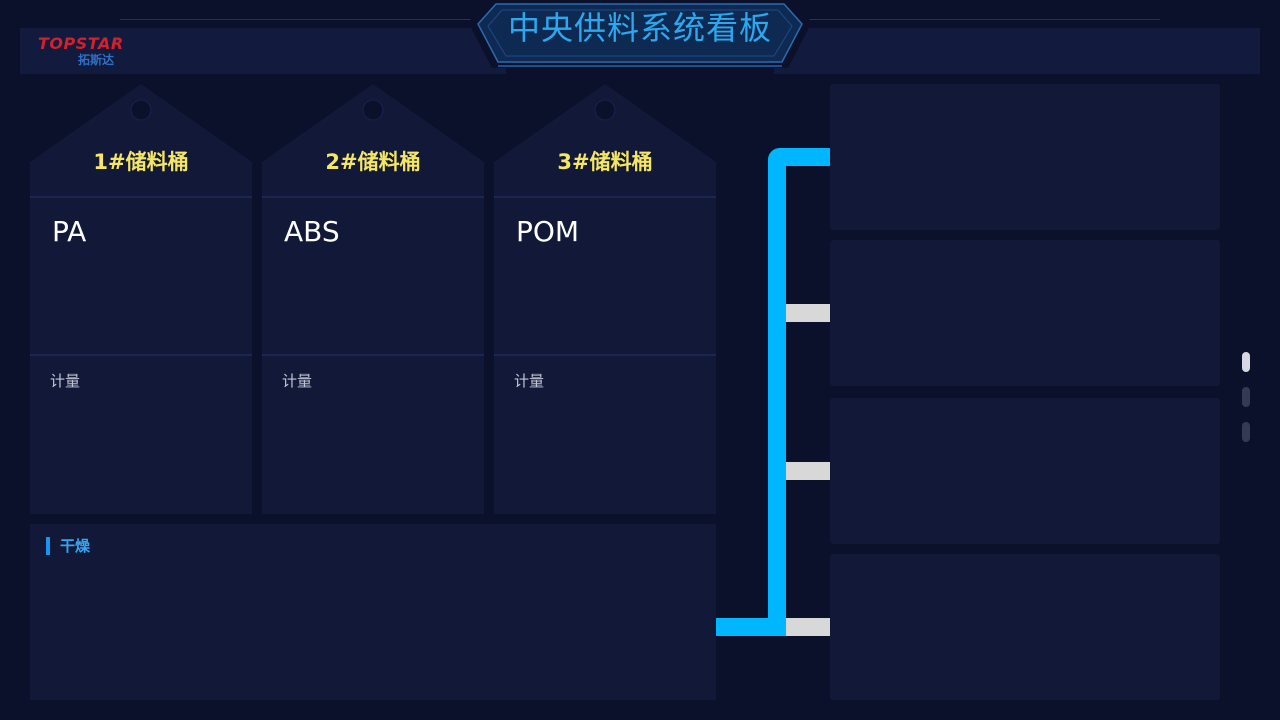 This screenshot has width=1280, height=720. What do you see at coordinates (777, 392) in the screenshot?
I see `pipe-main-riser` at bounding box center [777, 392].